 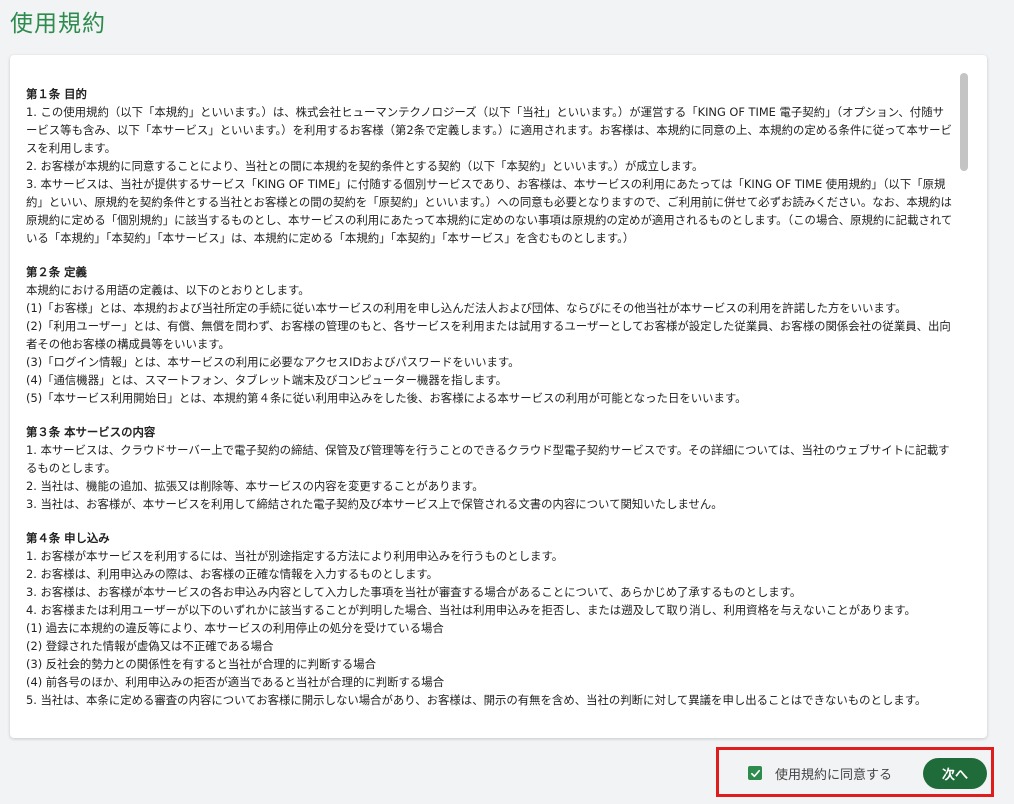 I want to click on agree-checkbox, so click(x=755, y=773).